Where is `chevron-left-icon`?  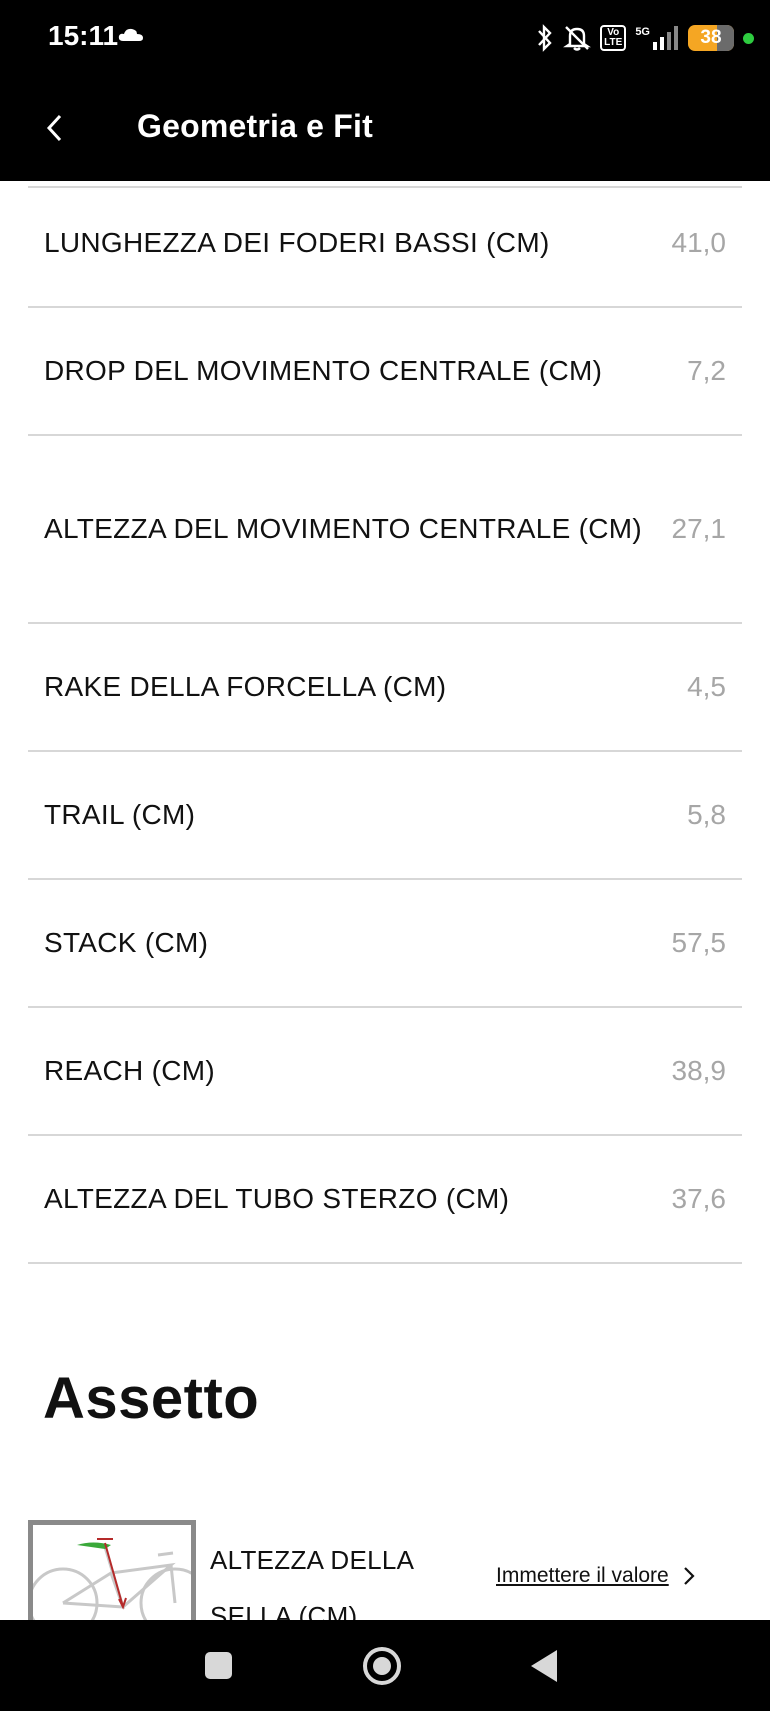 chevron-left-icon is located at coordinates (54, 128).